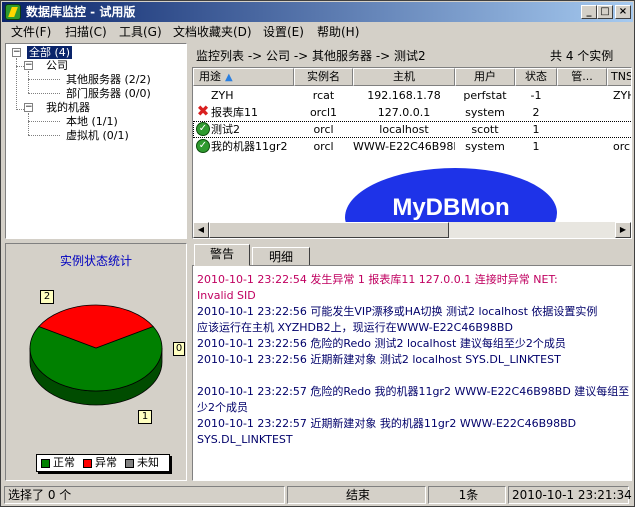 The image size is (635, 507). I want to click on tree-node-all: 全部 (4), so click(50, 52).